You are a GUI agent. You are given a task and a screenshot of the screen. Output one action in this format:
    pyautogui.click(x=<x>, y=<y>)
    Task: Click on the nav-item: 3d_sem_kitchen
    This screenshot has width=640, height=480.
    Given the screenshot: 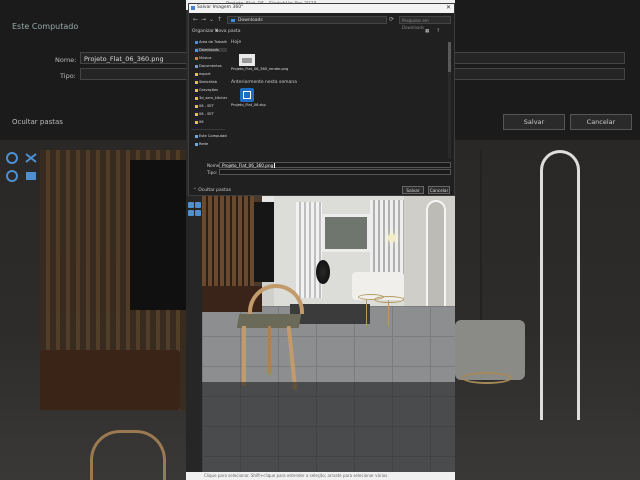 What is the action you would take?
    pyautogui.click(x=211, y=98)
    